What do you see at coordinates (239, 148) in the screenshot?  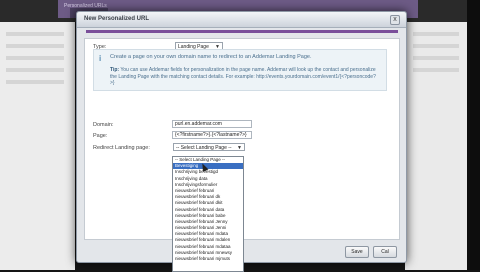 I see `chevron-down-icon: ▼` at bounding box center [239, 148].